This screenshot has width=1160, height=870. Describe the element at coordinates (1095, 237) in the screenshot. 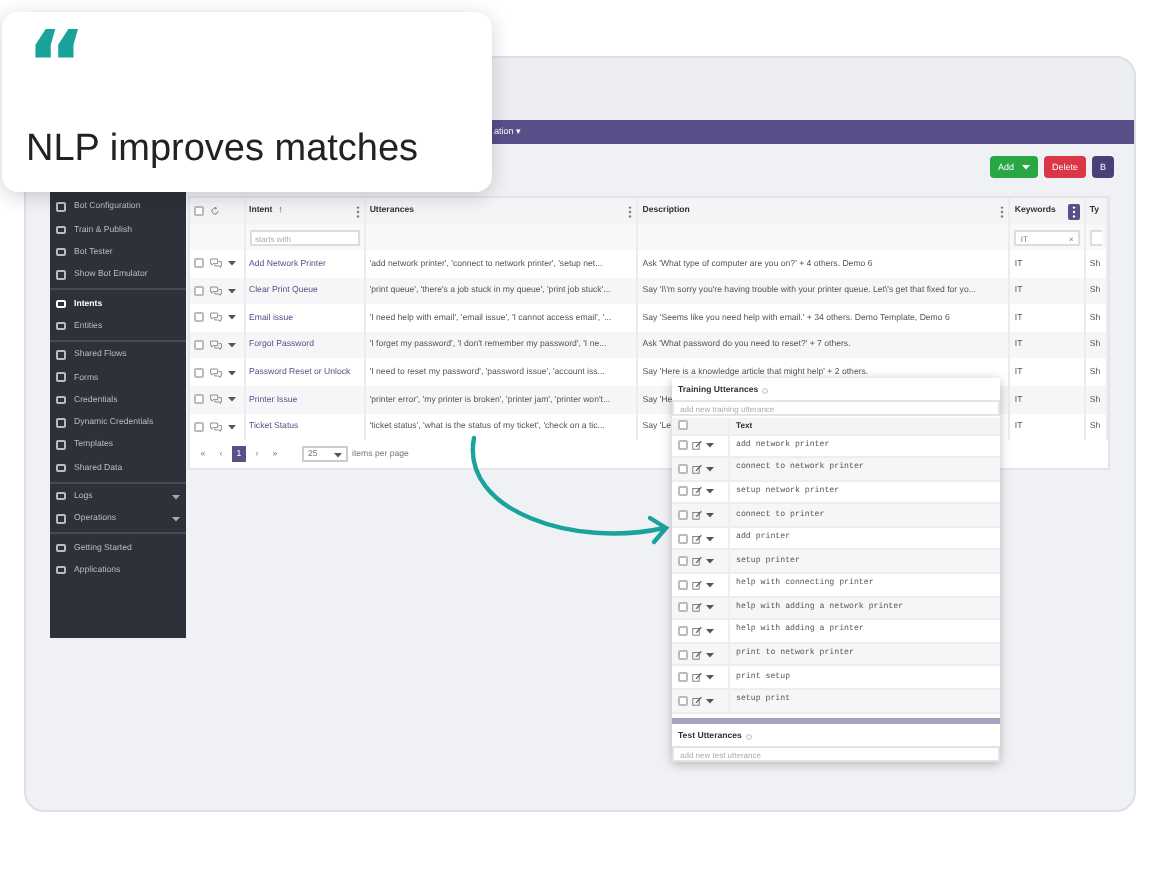

I see `filter-field` at that location.